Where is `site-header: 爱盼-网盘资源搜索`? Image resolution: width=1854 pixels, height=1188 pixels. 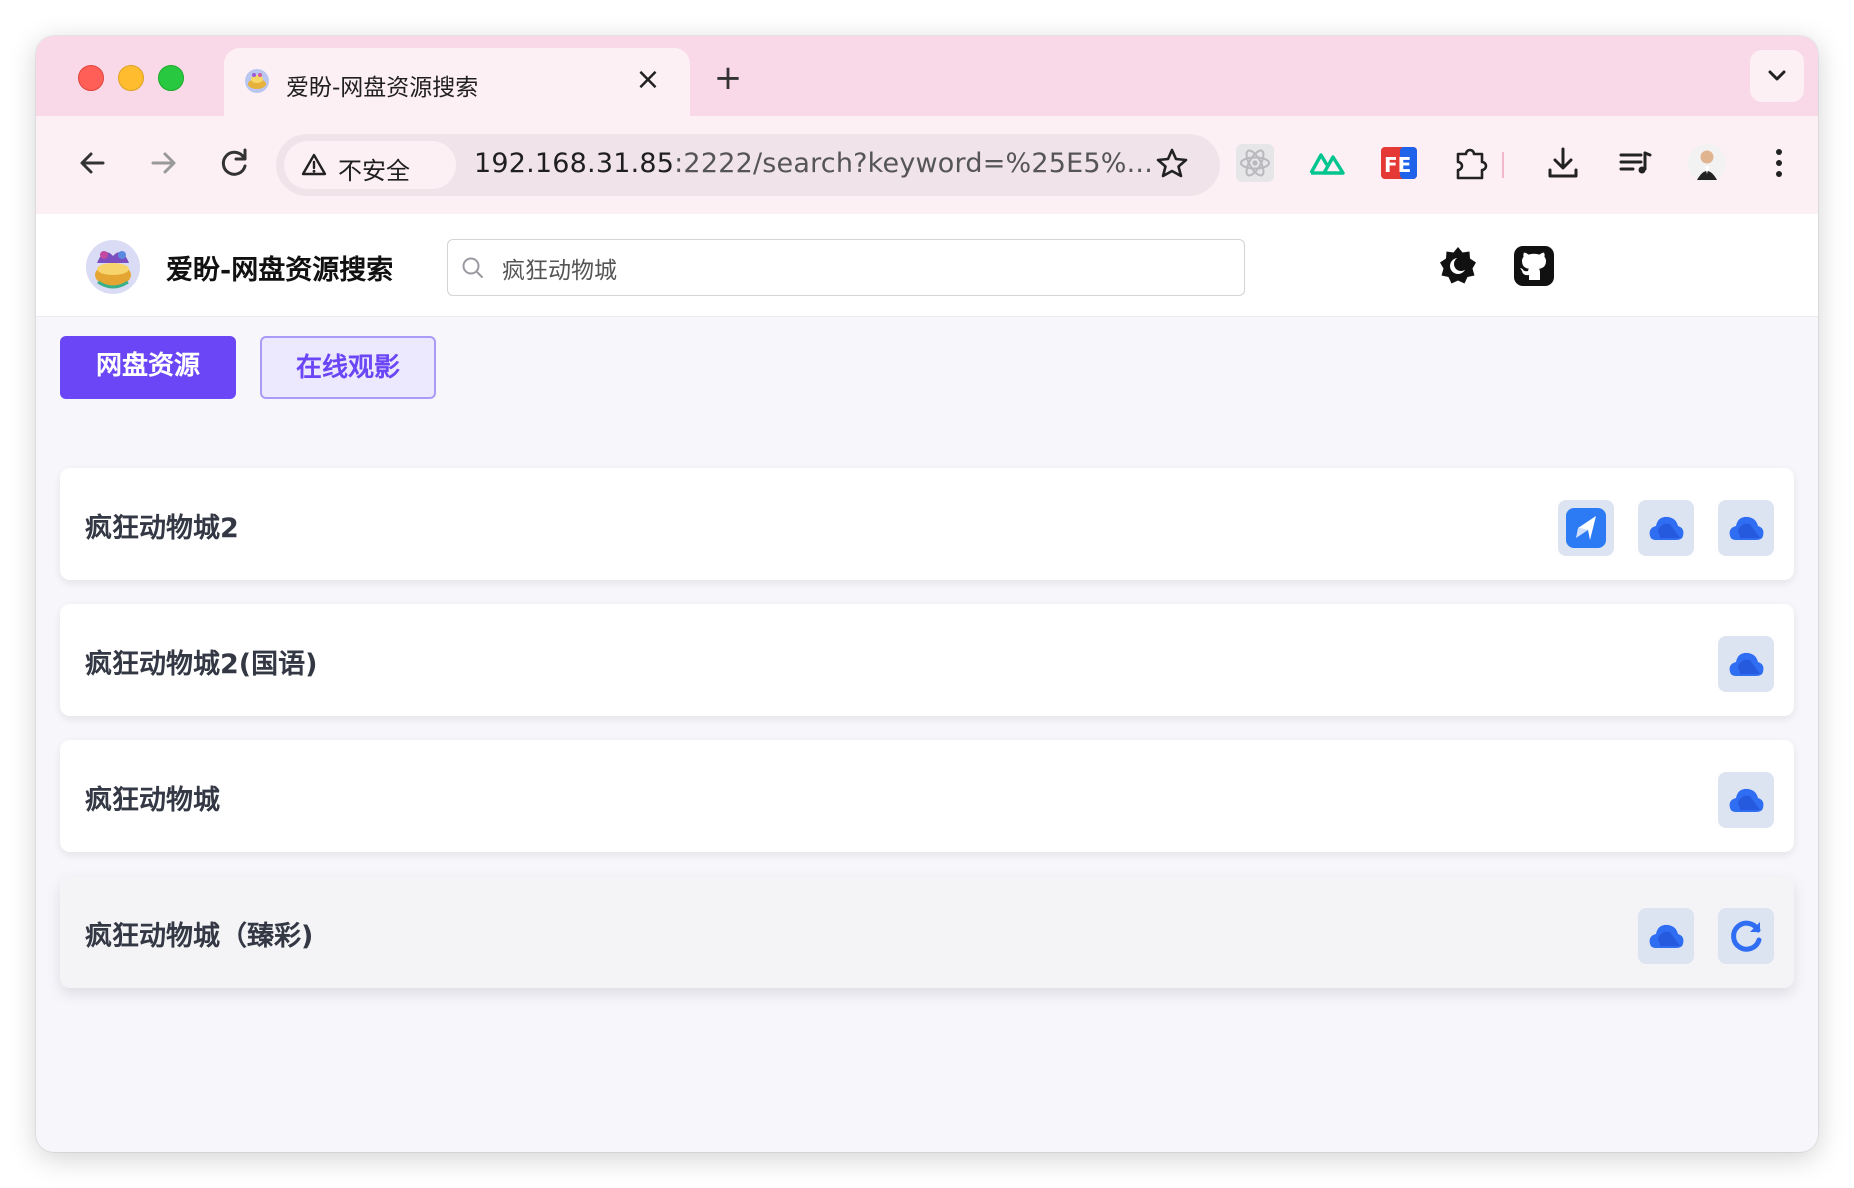
site-header: 爱盼-网盘资源搜索 is located at coordinates (927, 265).